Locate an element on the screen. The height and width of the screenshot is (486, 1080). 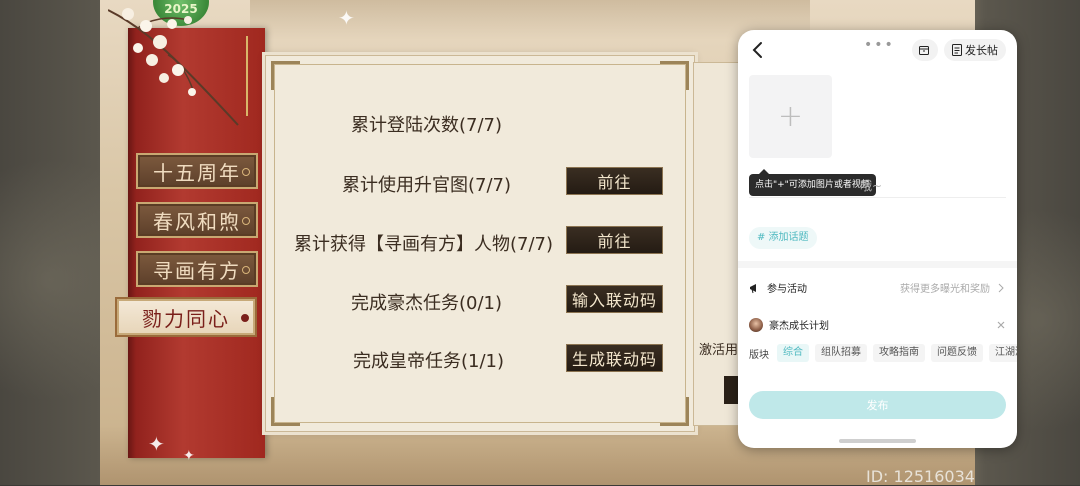
publish-button: 发布 is located at coordinates (877, 405).